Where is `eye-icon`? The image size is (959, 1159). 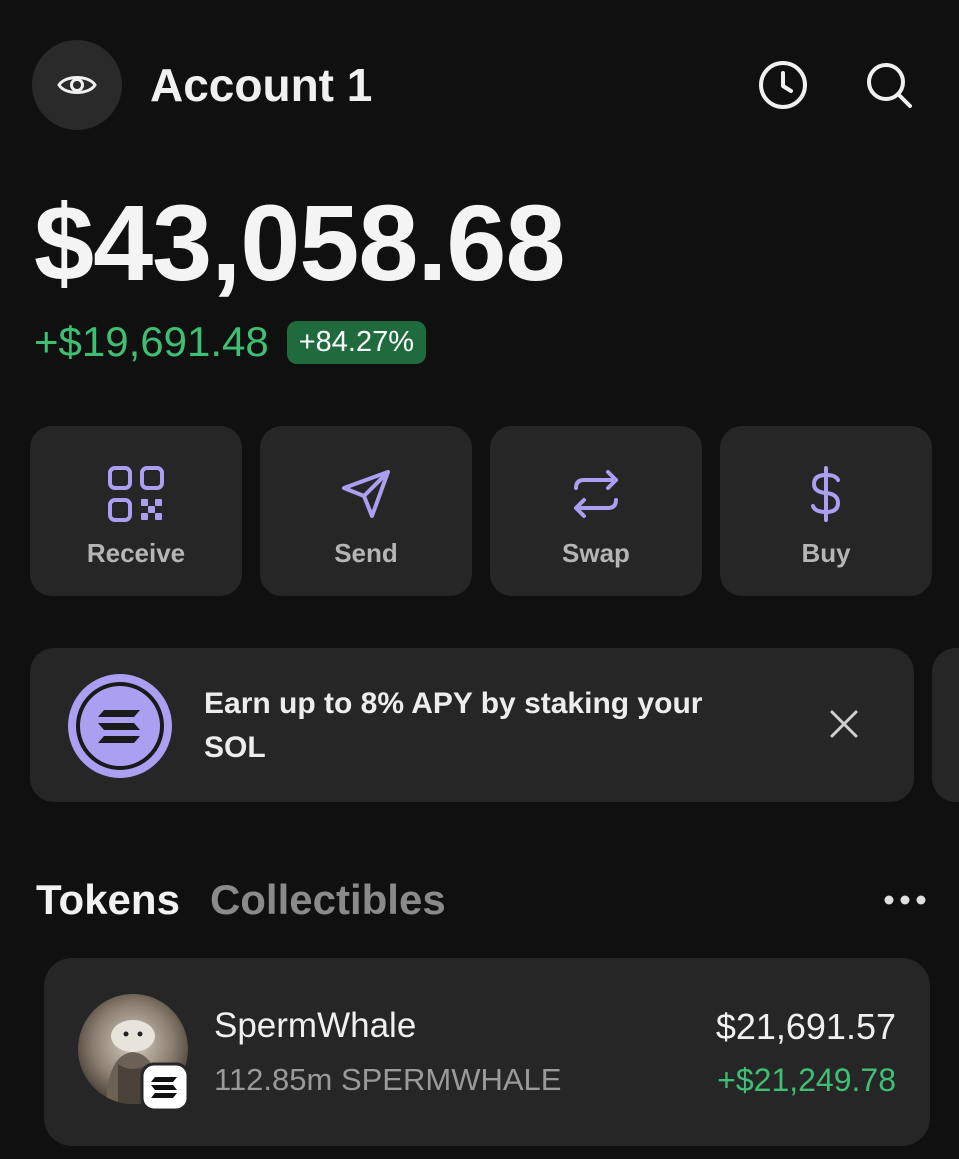
eye-icon is located at coordinates (77, 85).